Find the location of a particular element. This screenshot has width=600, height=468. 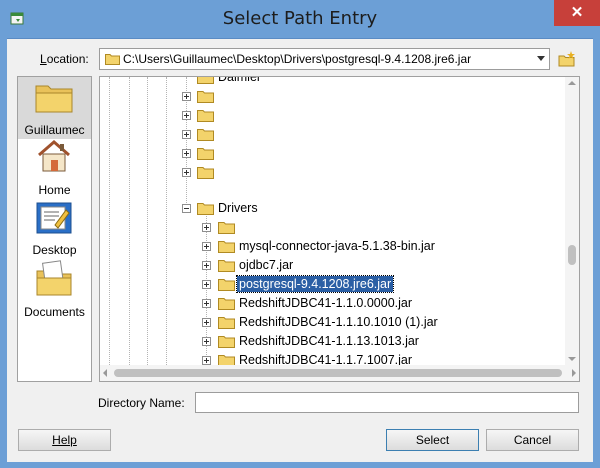

tree-row-label: RedshiftJDBC41-1.1.13.1013.jar is located at coordinates (329, 341).